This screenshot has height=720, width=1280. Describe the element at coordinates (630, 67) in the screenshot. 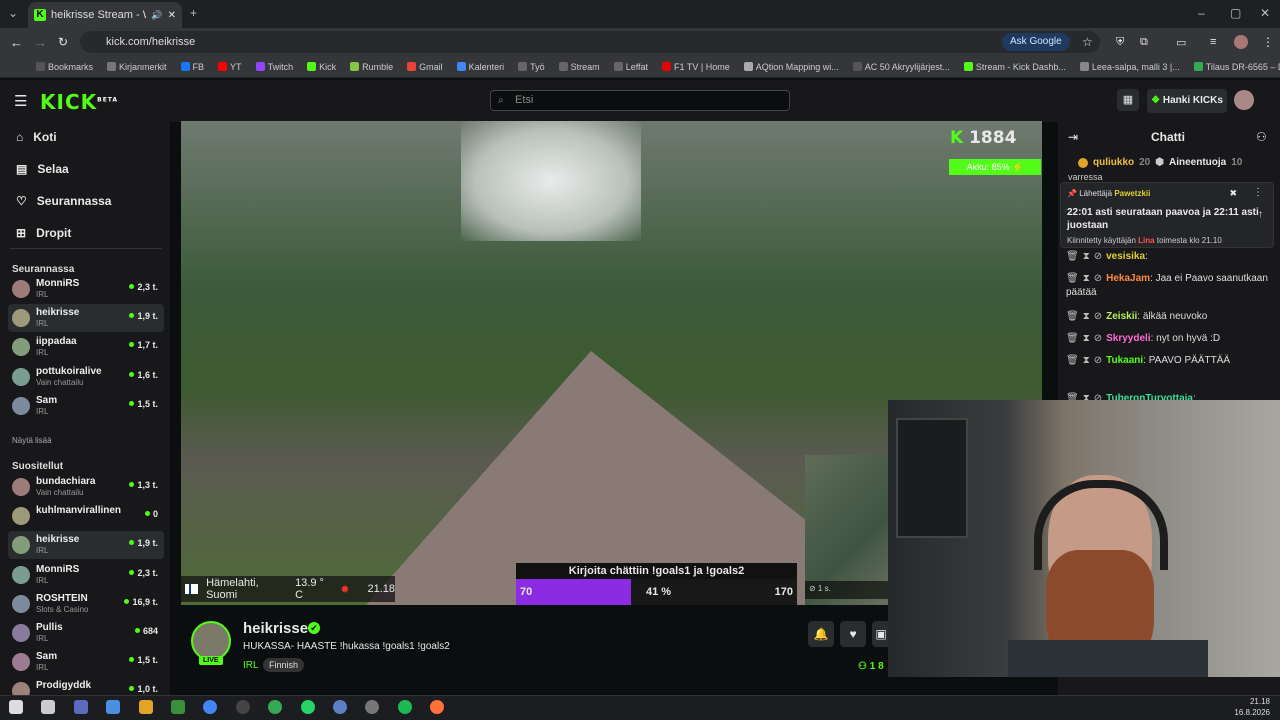

I see `bookmark-item: Leffat` at that location.